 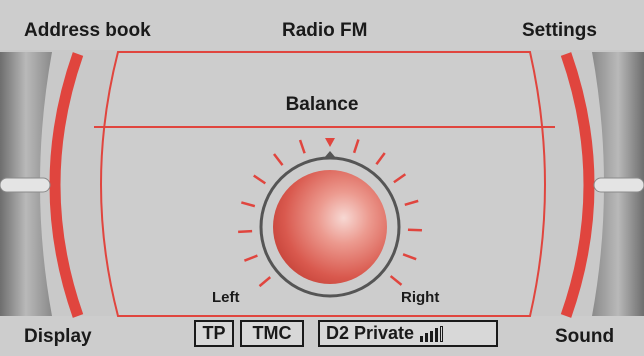 I want to click on station-badge: D2 Private, so click(x=408, y=333).